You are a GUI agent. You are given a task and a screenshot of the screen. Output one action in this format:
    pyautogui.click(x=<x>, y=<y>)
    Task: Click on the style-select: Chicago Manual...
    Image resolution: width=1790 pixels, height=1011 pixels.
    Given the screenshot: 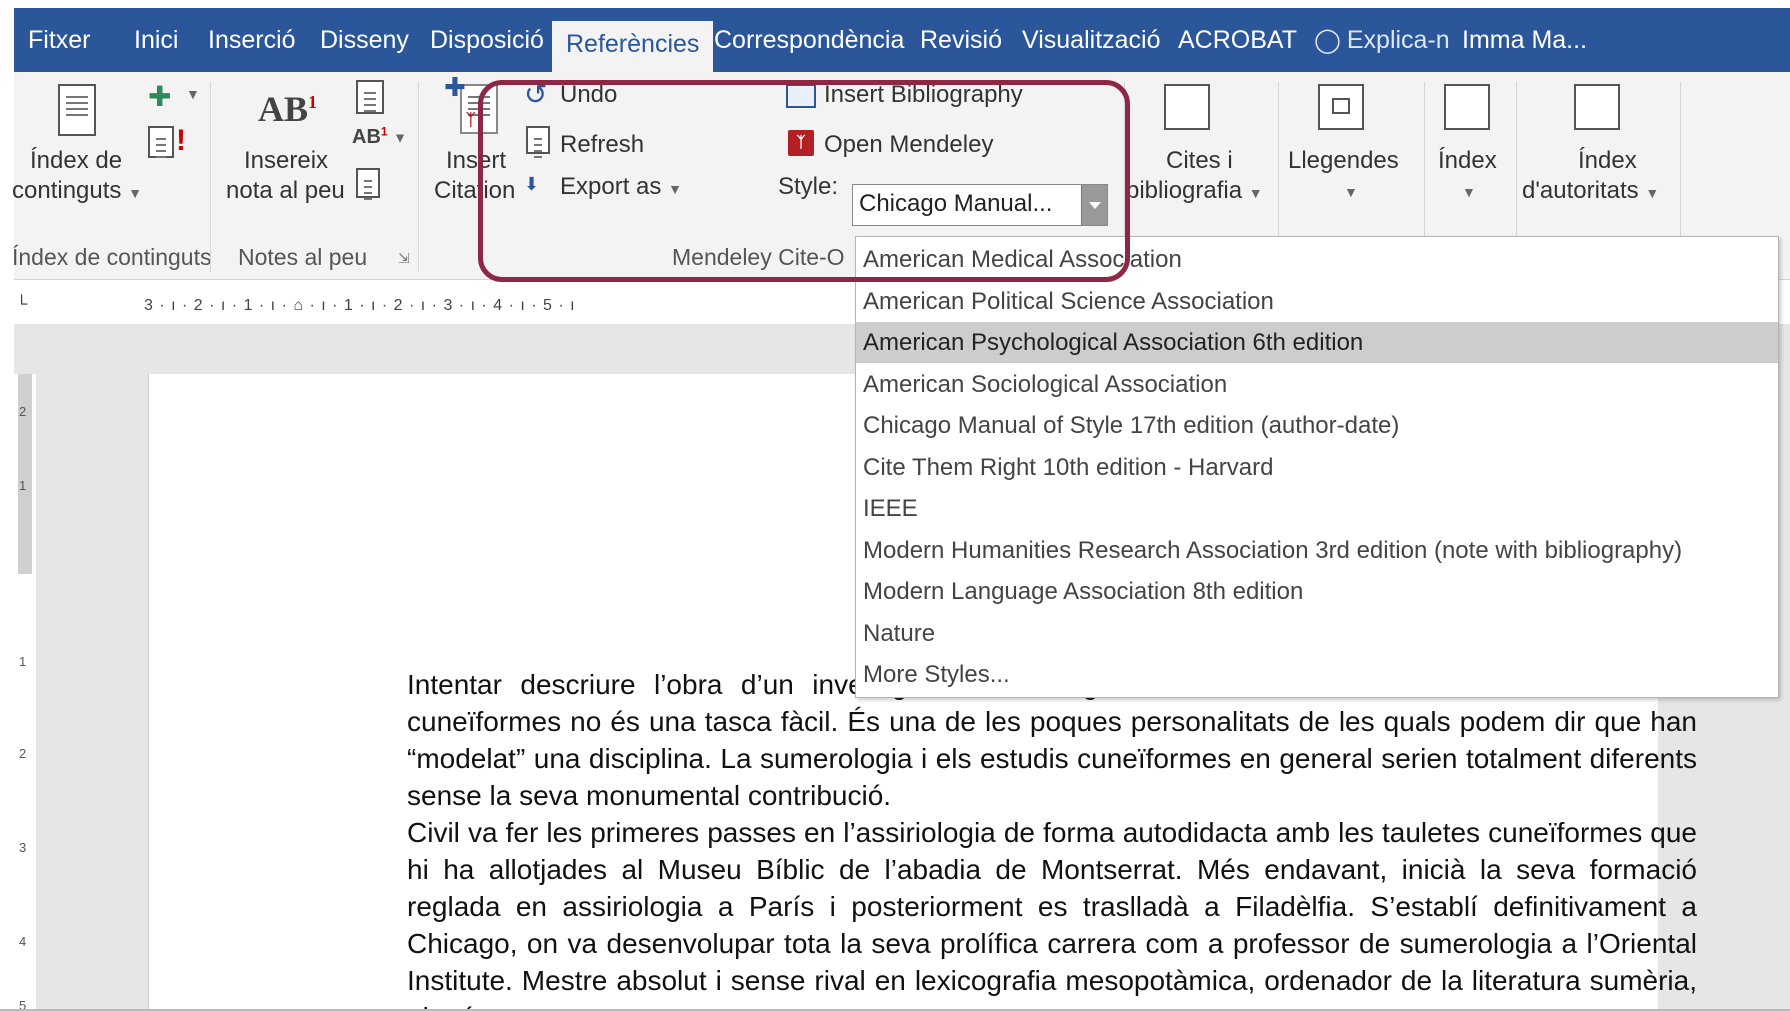 What is the action you would take?
    pyautogui.click(x=980, y=205)
    